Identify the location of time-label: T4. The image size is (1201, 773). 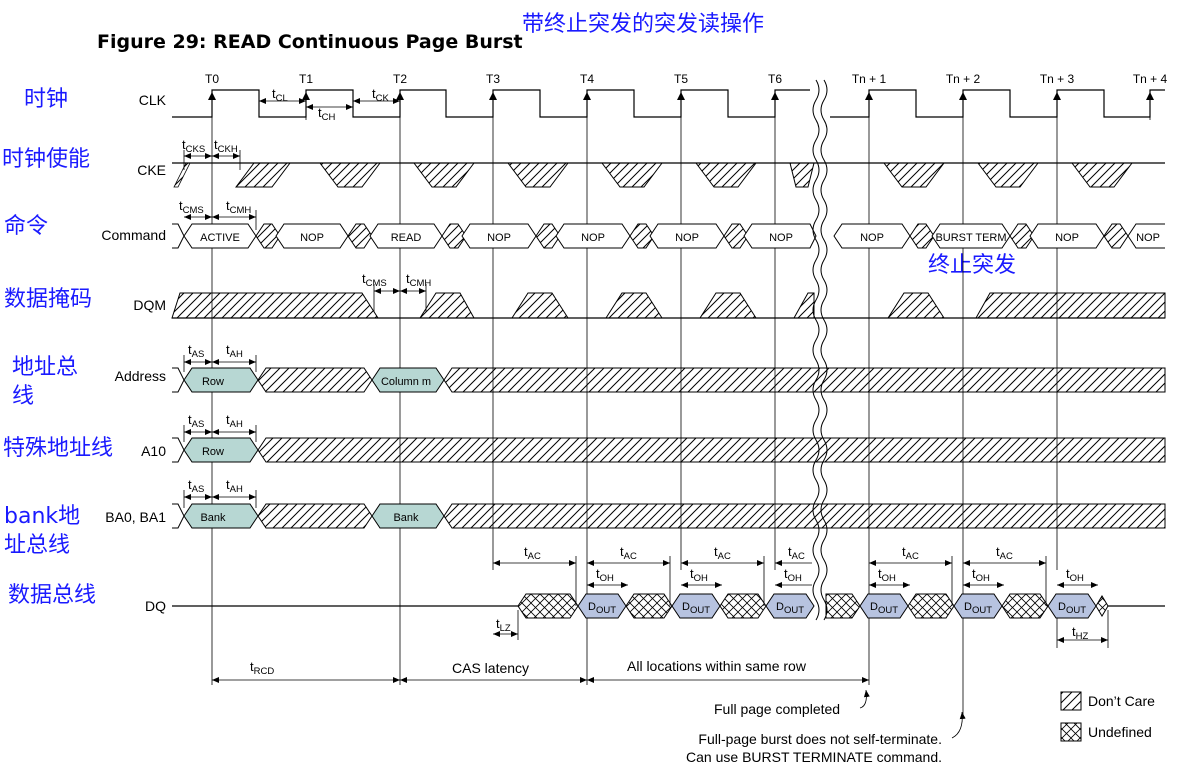
(587, 79).